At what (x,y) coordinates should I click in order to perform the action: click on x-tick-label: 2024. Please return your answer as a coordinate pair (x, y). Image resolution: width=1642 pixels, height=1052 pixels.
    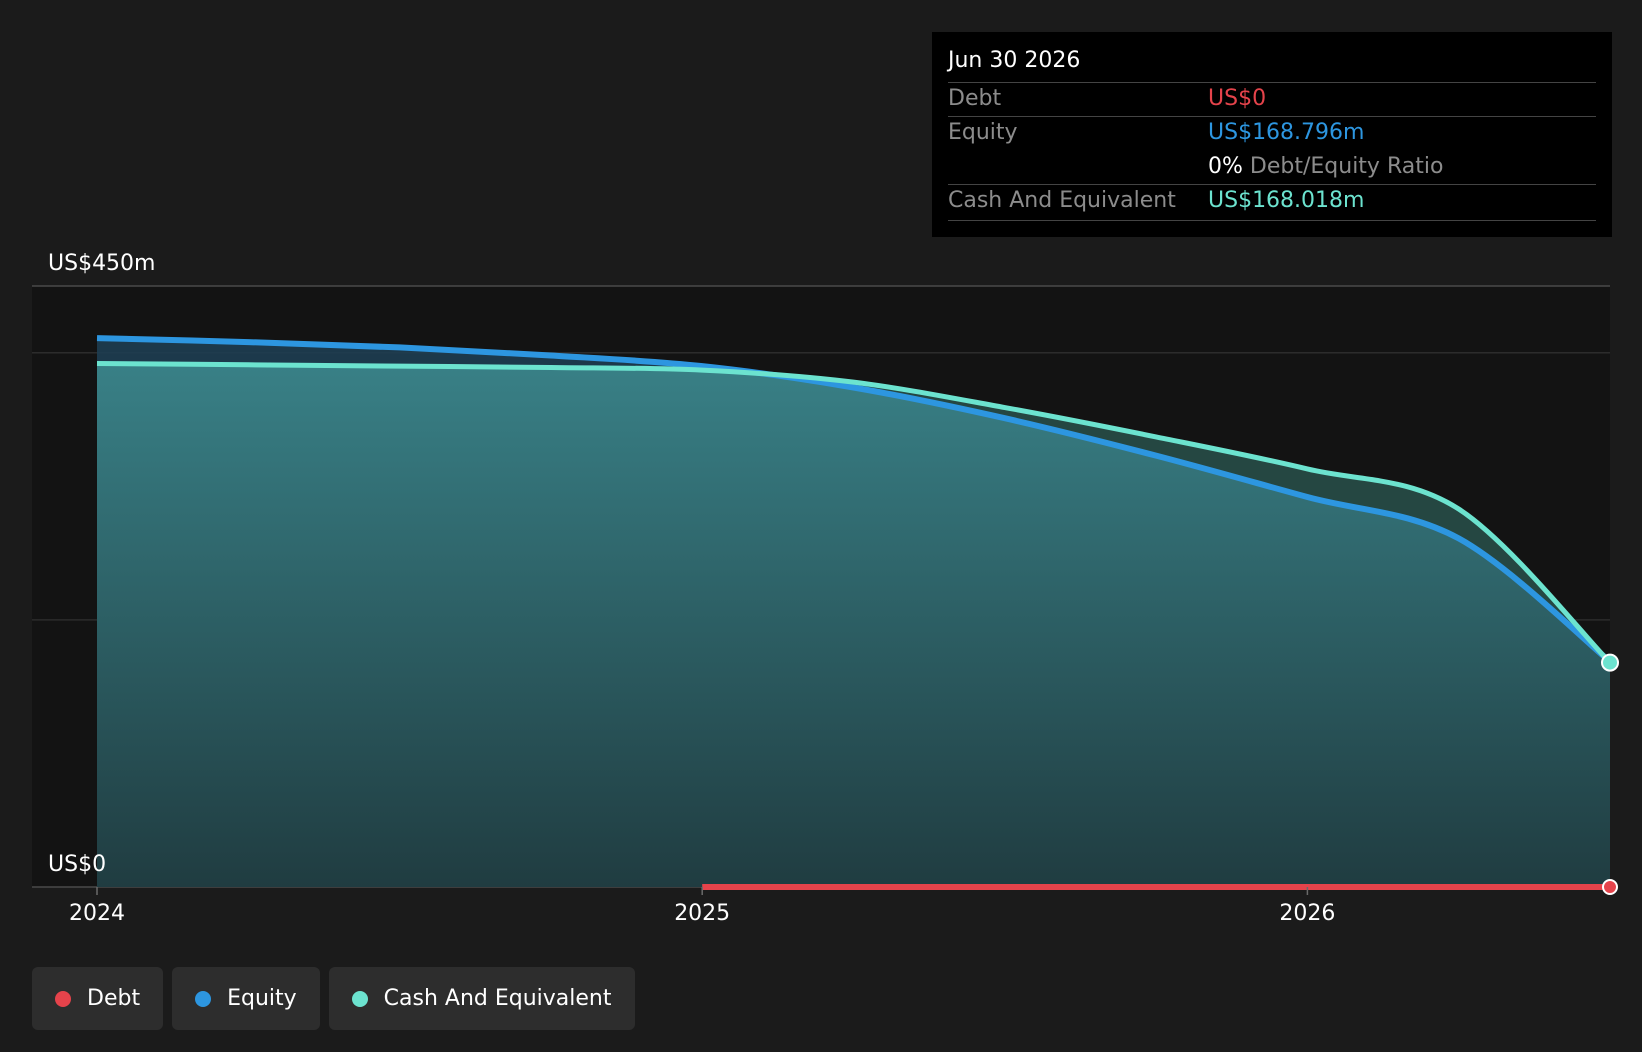
    Looking at the image, I should click on (97, 913).